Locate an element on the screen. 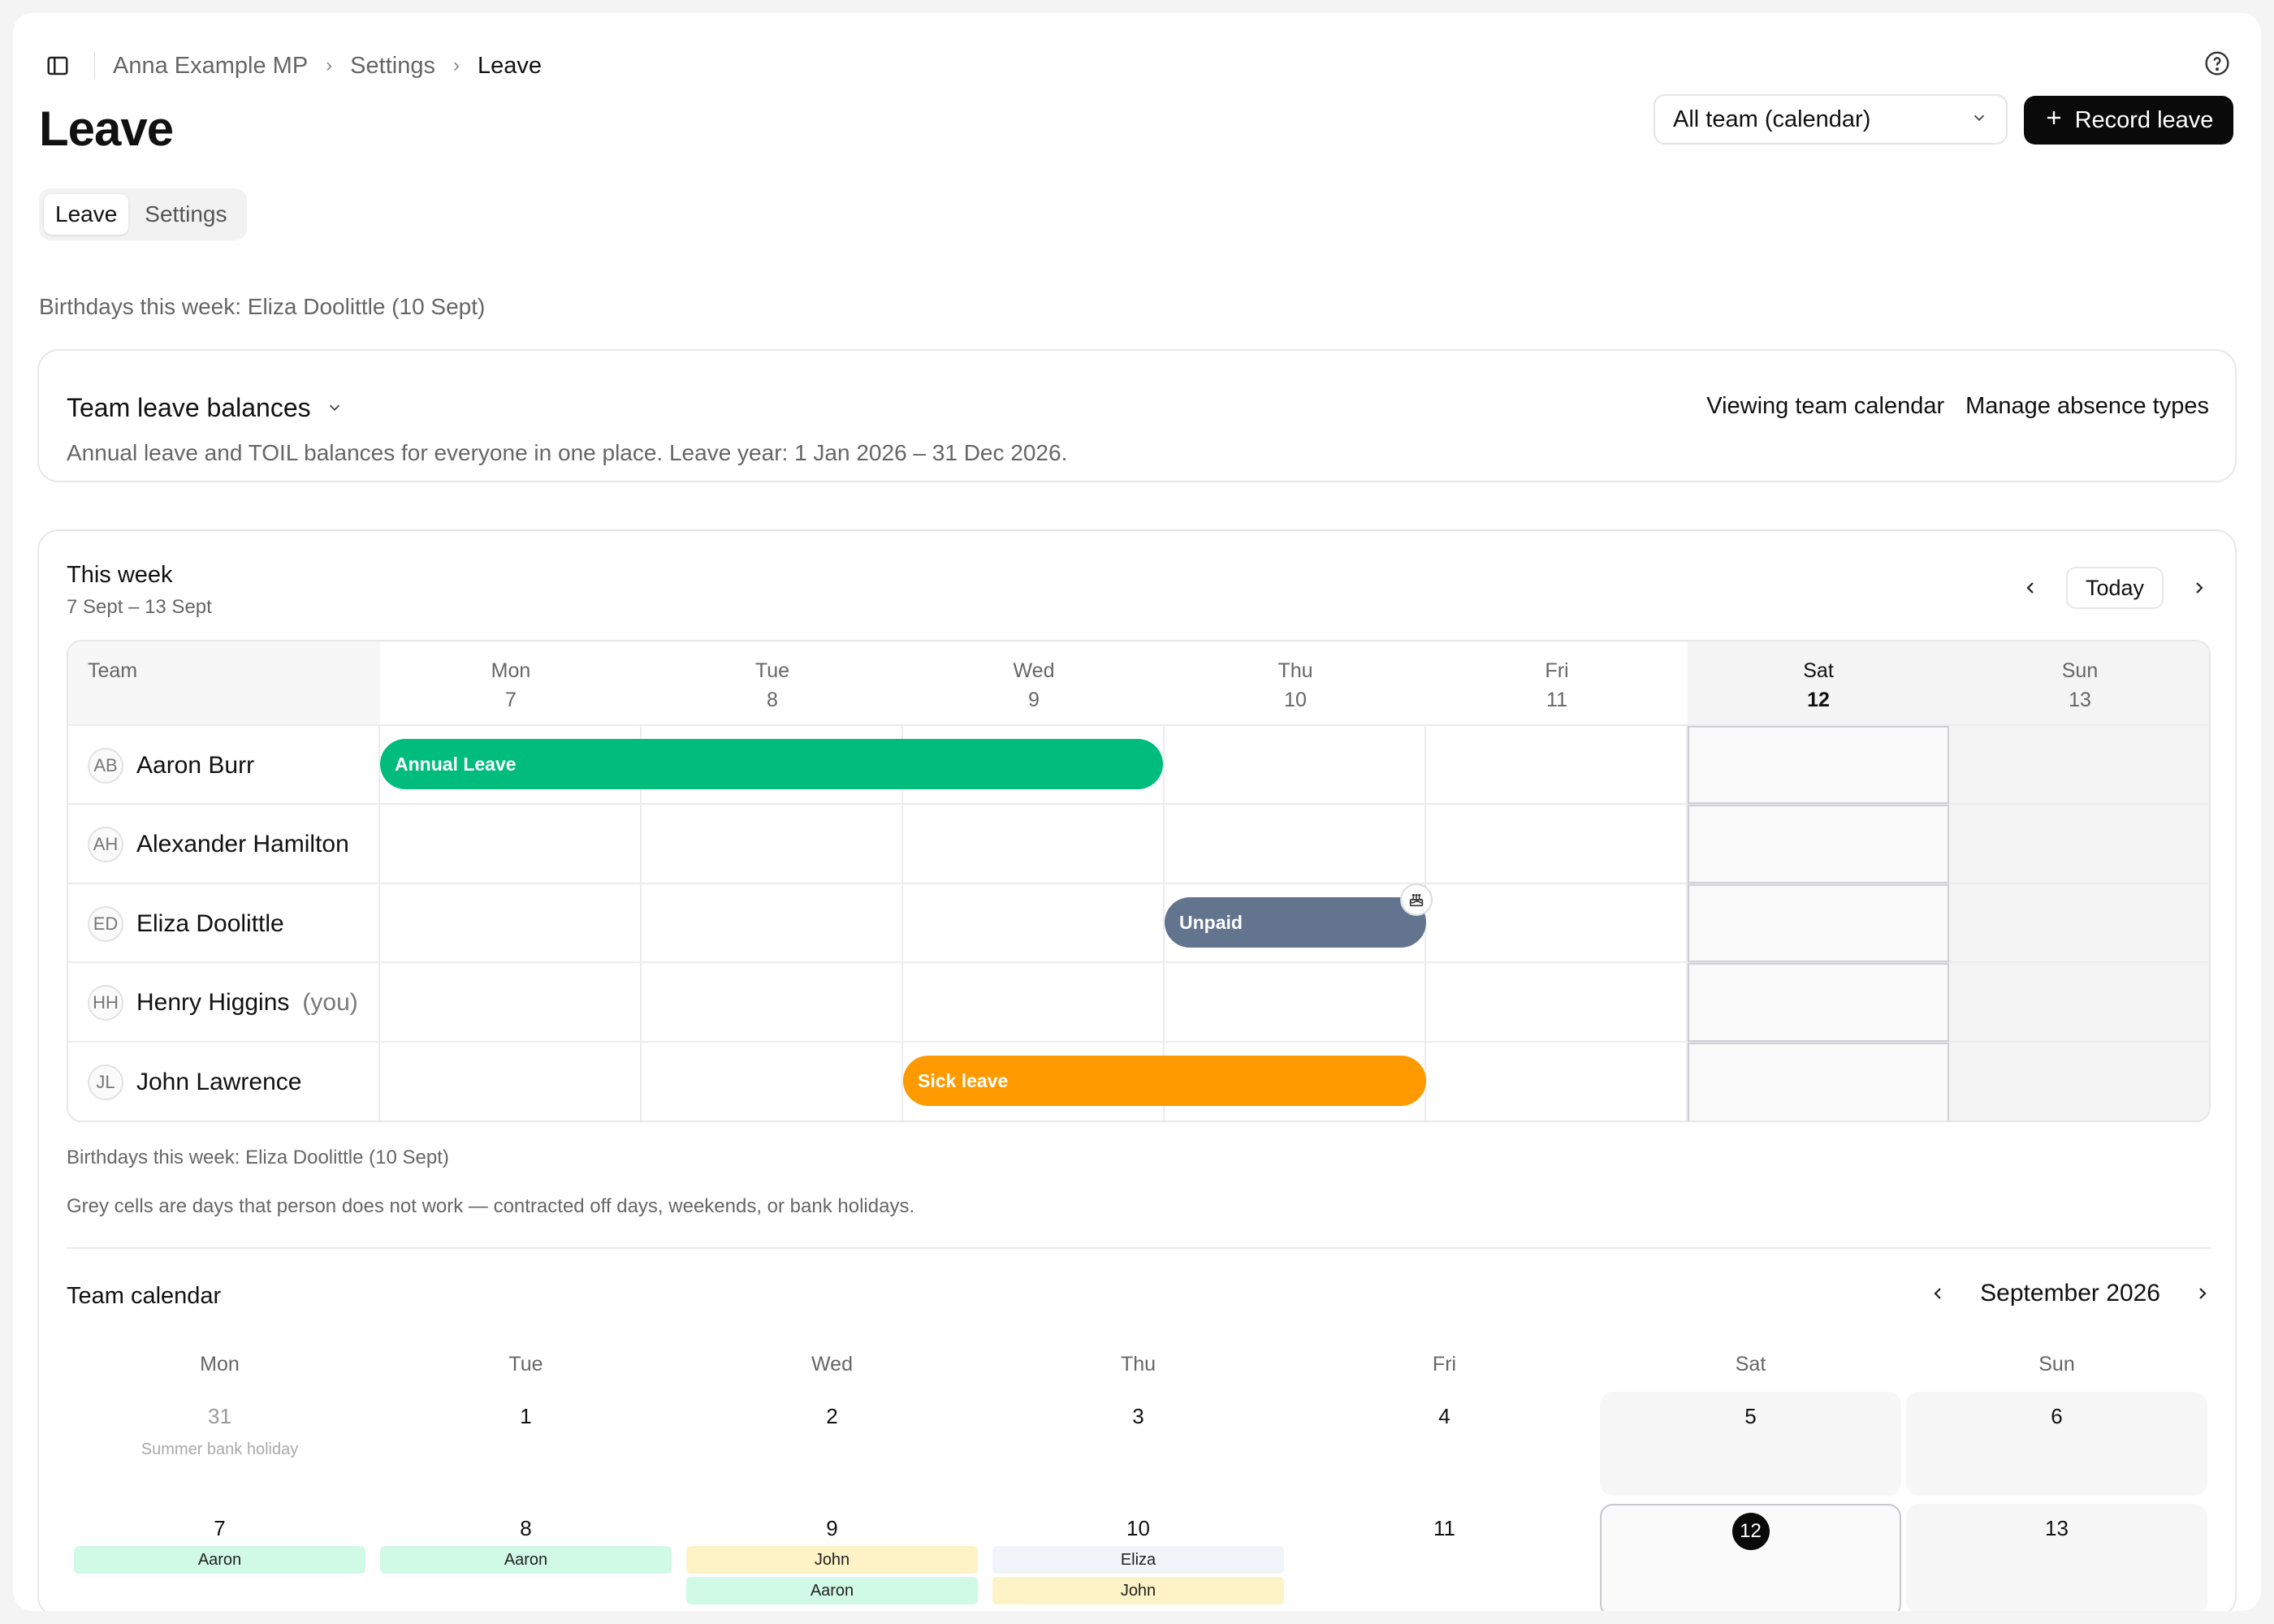  calendar-day: 10 Eliza John is located at coordinates (1139, 1558).